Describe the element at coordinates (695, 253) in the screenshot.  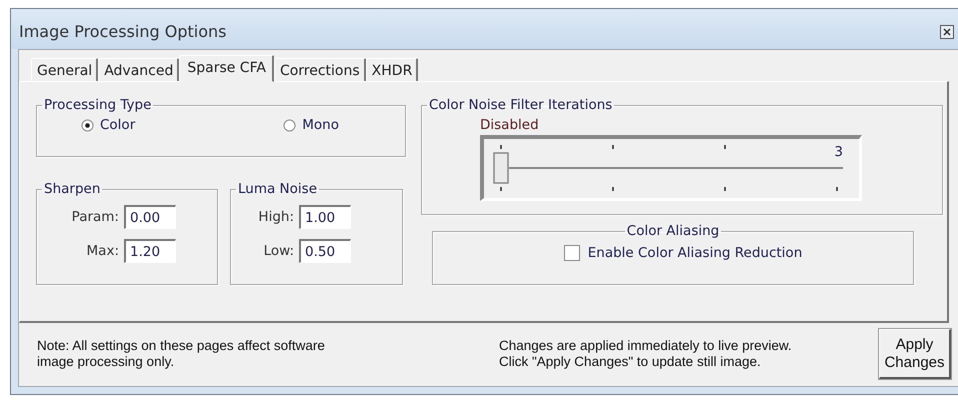
I see `checkbox-label: Enable Color Aliasing Reduction` at that location.